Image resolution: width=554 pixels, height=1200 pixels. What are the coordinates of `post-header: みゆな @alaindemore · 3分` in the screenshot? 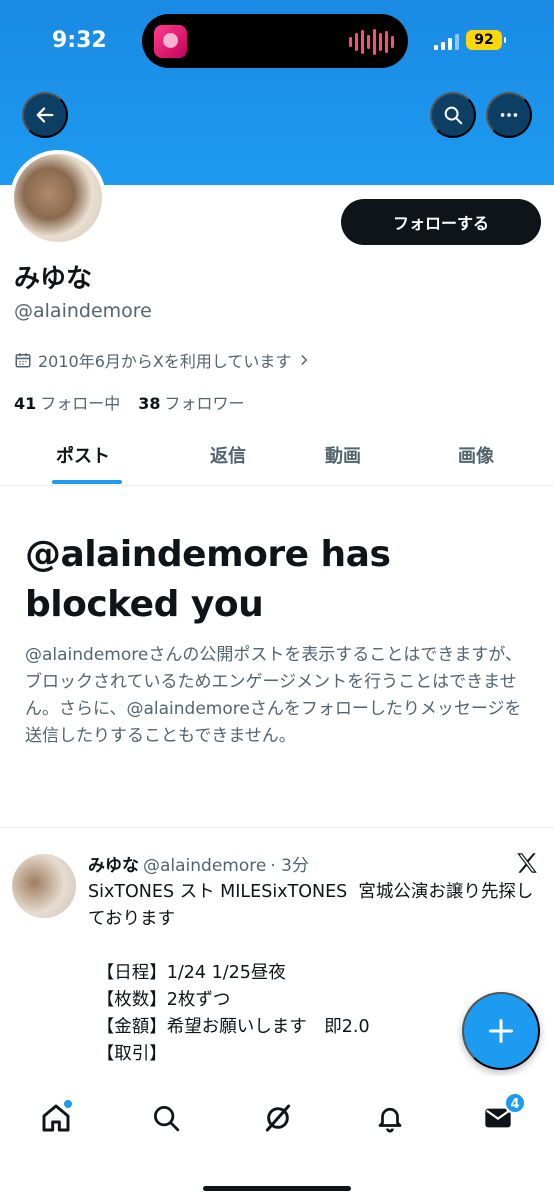 It's located at (198, 863).